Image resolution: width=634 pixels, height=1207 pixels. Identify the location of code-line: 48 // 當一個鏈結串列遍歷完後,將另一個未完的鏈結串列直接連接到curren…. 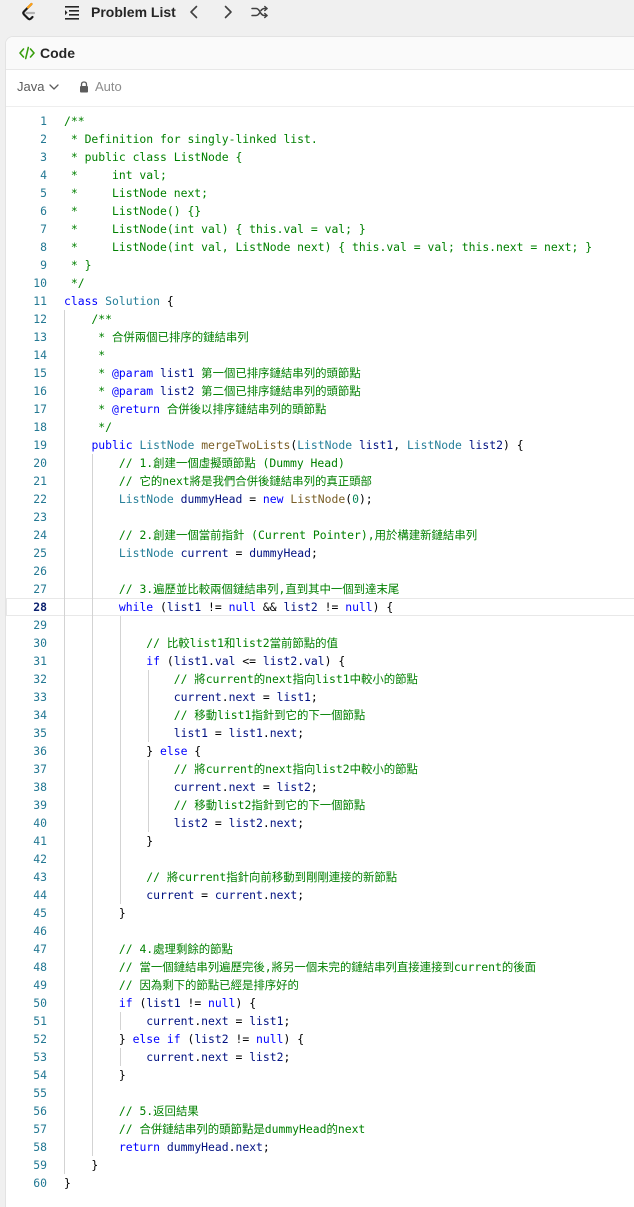
(320, 967).